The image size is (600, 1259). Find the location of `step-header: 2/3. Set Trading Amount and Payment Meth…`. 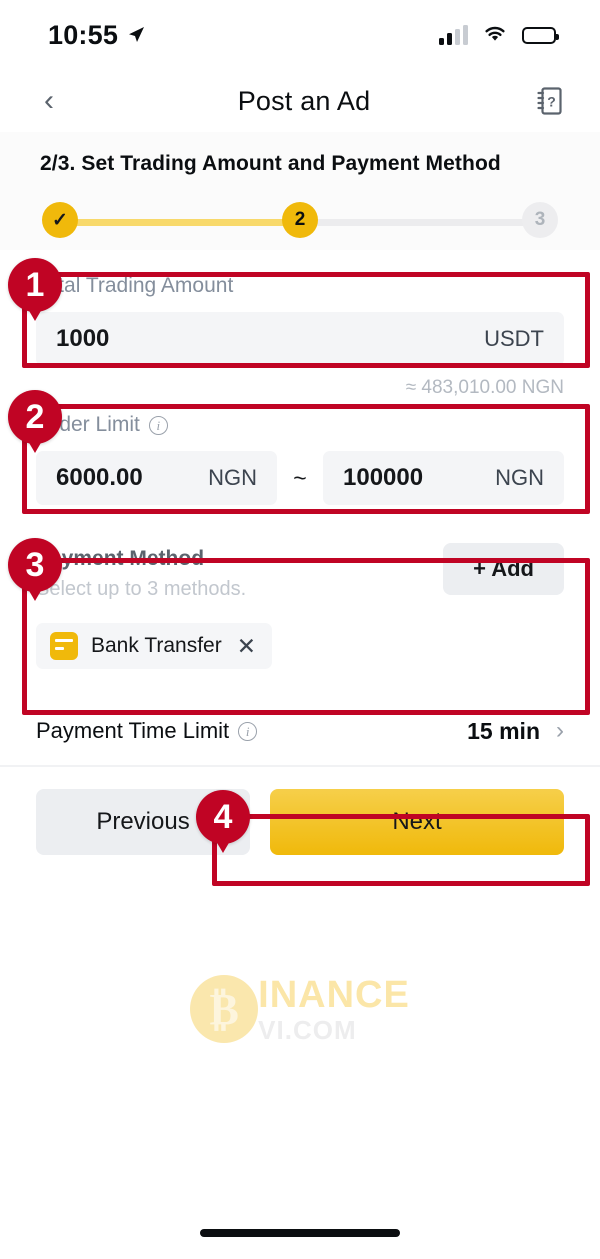

step-header: 2/3. Set Trading Amount and Payment Meth… is located at coordinates (300, 191).